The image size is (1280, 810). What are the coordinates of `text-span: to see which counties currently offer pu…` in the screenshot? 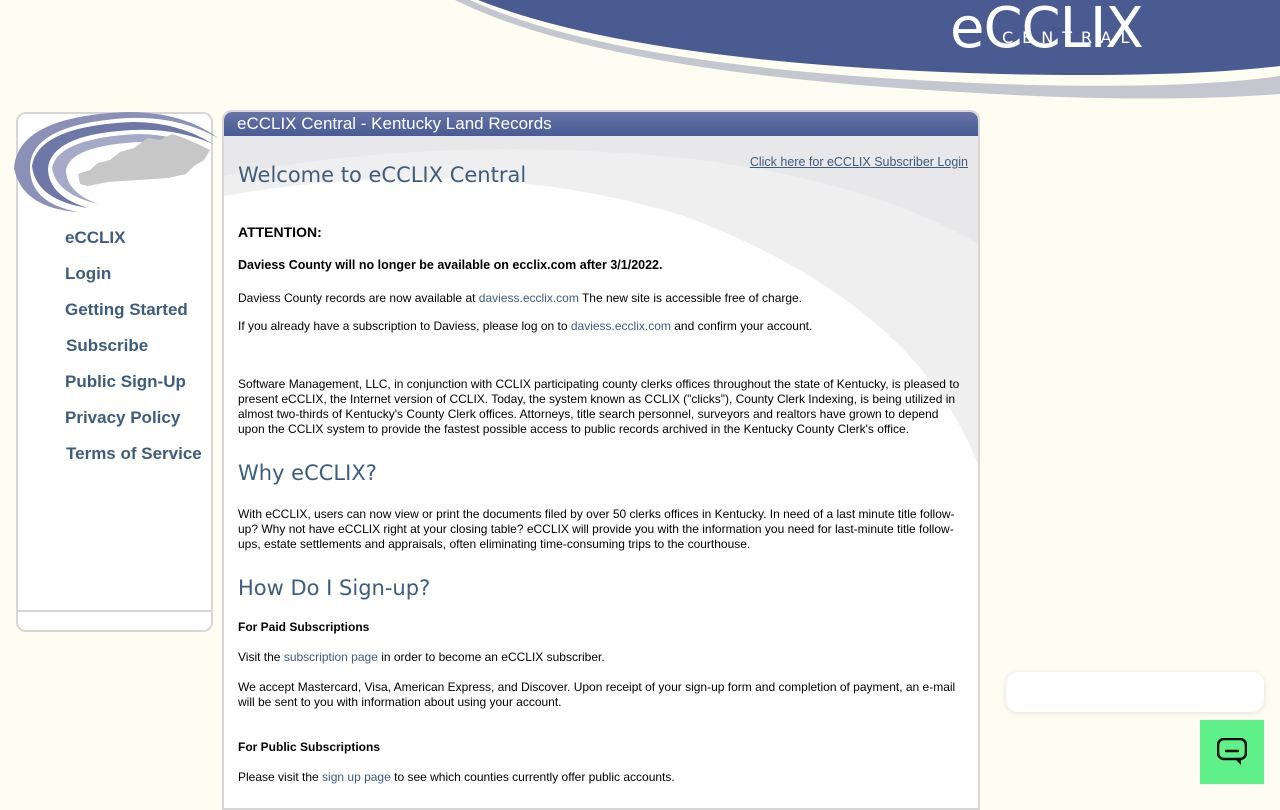 It's located at (532, 777).